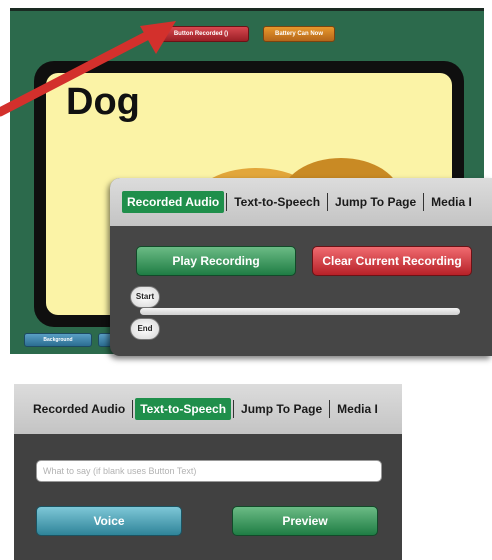  What do you see at coordinates (109, 521) in the screenshot?
I see `voice-button: Voice` at bounding box center [109, 521].